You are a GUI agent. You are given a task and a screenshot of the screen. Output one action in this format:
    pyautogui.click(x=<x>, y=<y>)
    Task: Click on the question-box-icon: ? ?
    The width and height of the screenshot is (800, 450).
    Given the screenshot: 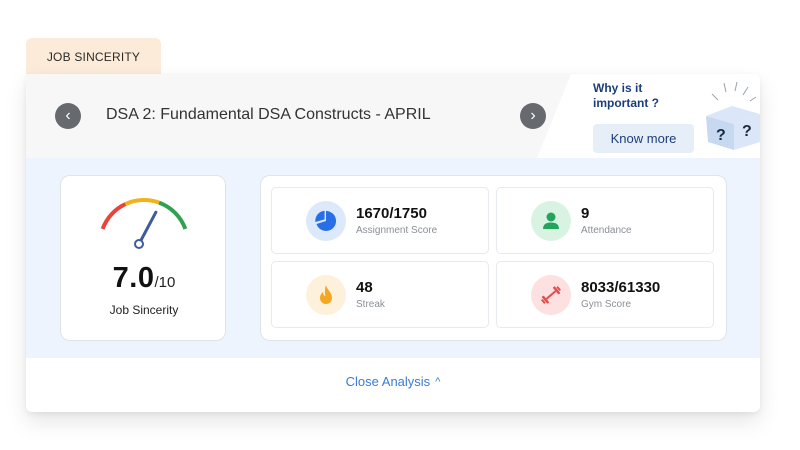 What is the action you would take?
    pyautogui.click(x=733, y=115)
    